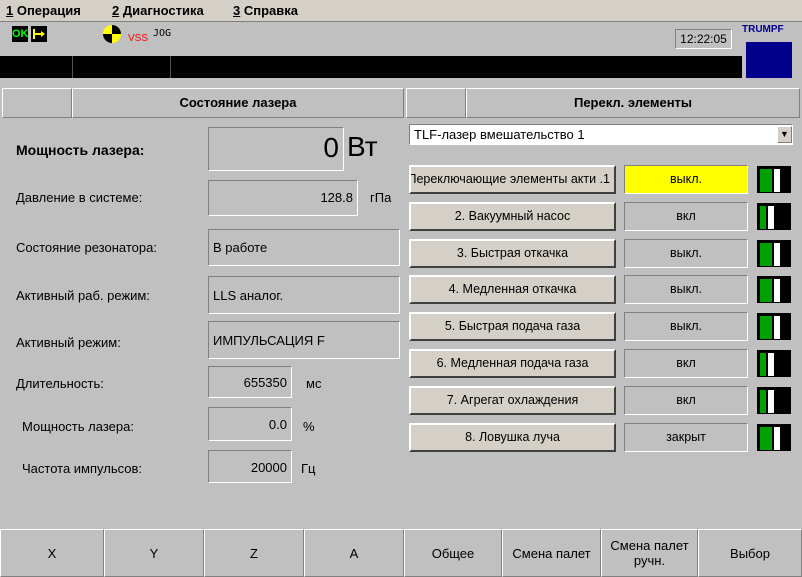 The height and width of the screenshot is (577, 802). I want to click on menu-diagnostics: 2 Диагностика, so click(158, 10).